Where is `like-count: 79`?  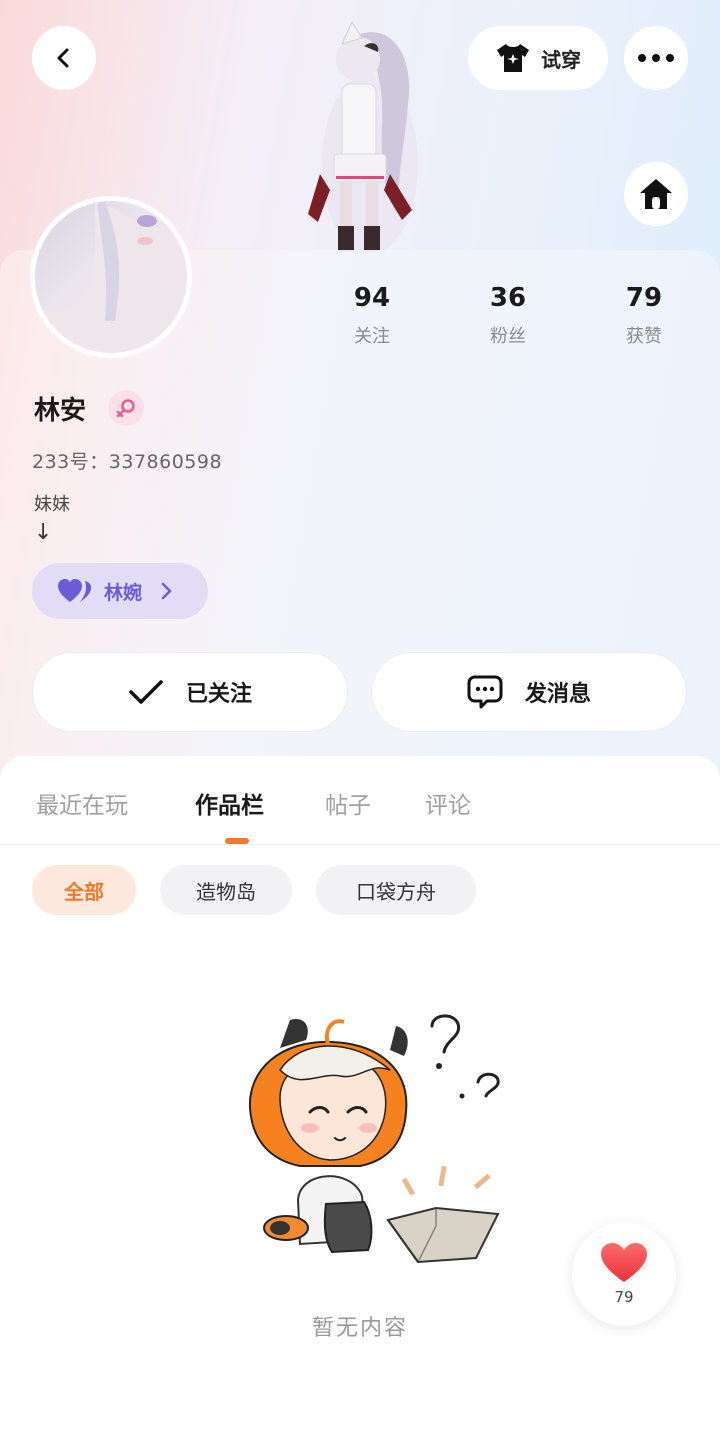 like-count: 79 is located at coordinates (624, 1297).